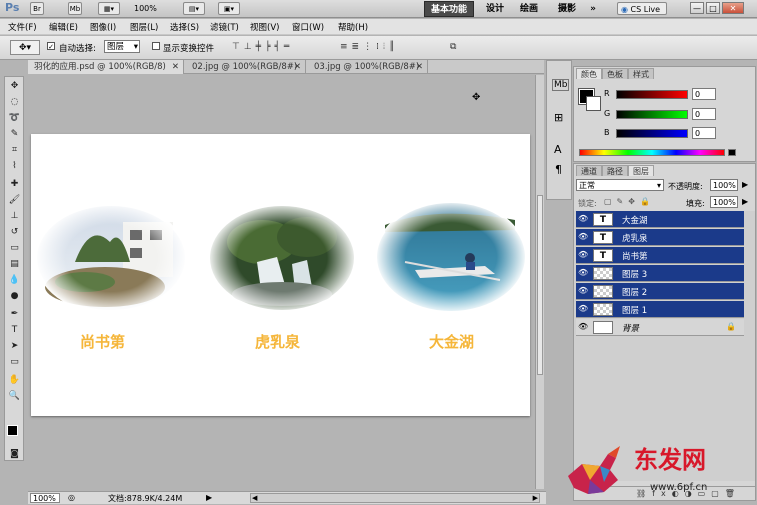 Image resolution: width=757 pixels, height=505 pixels. I want to click on layer-row: 👁 T 大金湖, so click(660, 219).